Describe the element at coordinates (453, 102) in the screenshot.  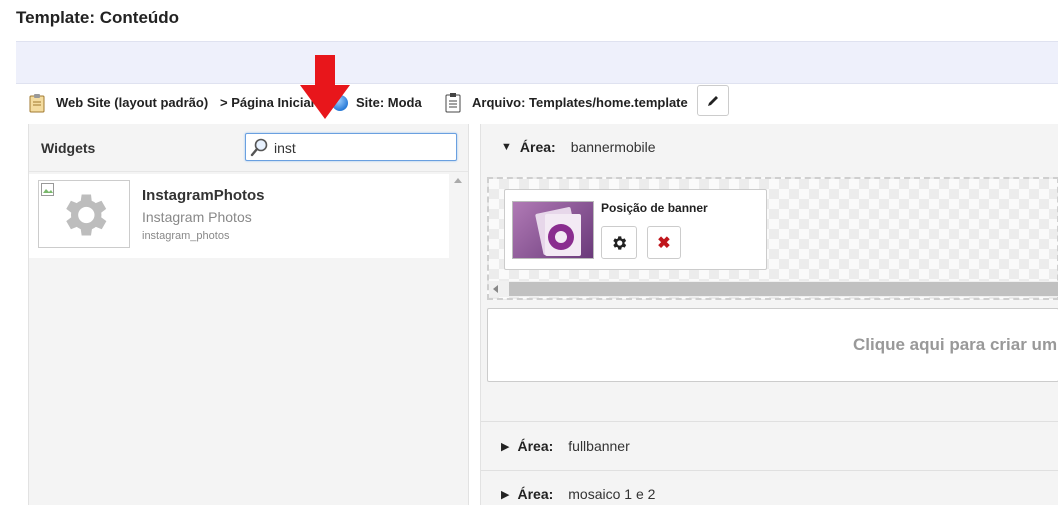
I see `document-icon` at that location.